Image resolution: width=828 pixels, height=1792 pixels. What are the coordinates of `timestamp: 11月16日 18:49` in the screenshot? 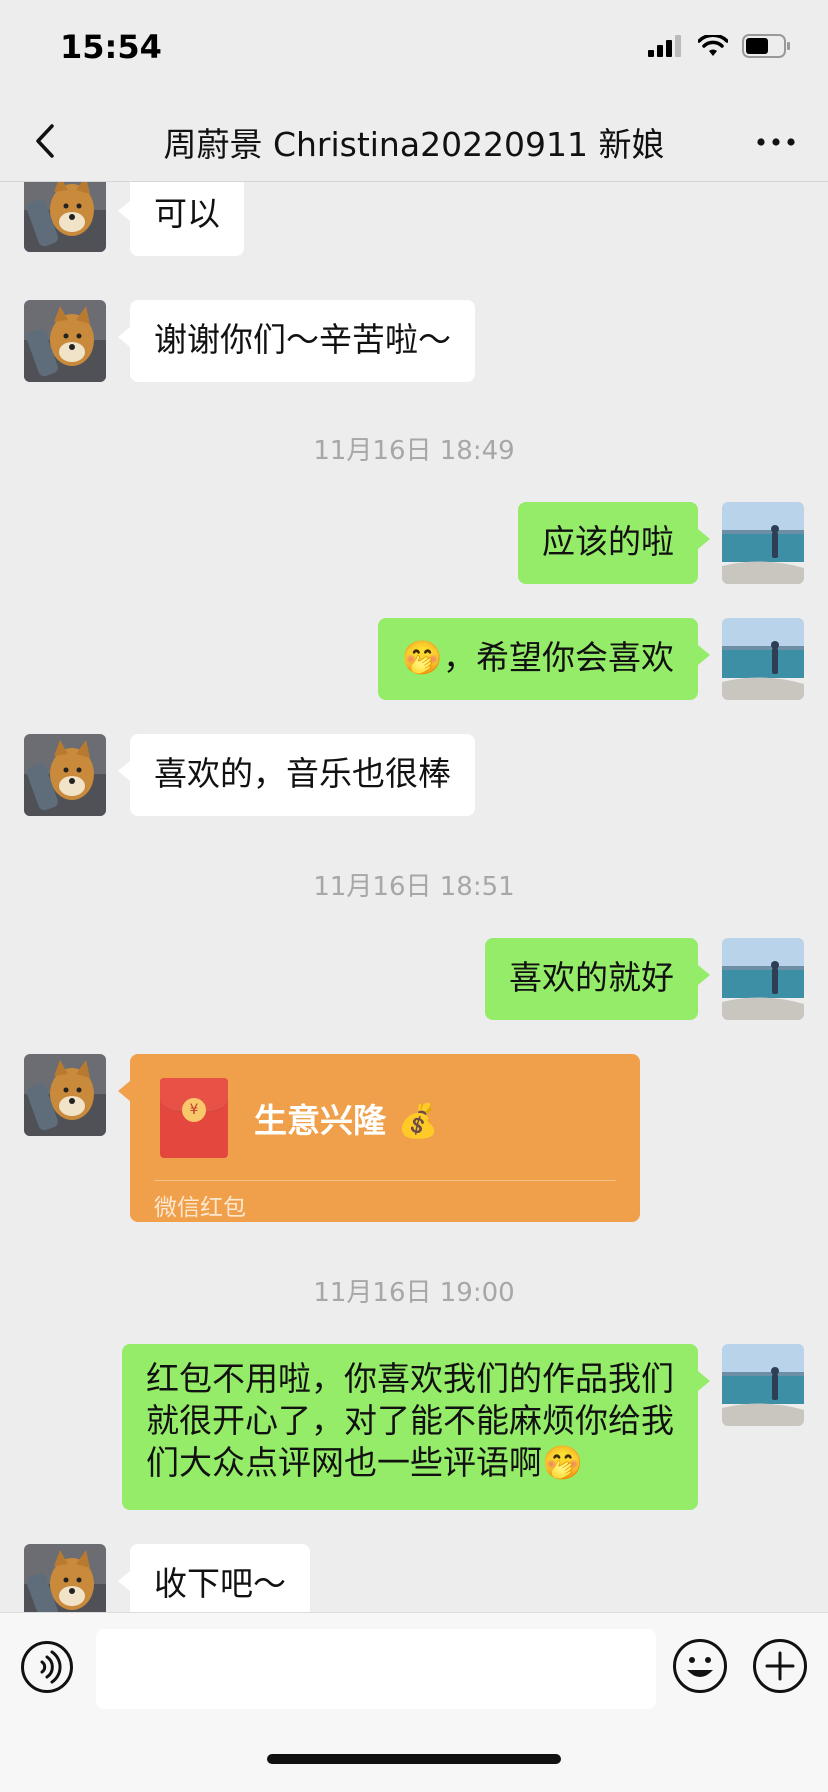 It's located at (414, 451).